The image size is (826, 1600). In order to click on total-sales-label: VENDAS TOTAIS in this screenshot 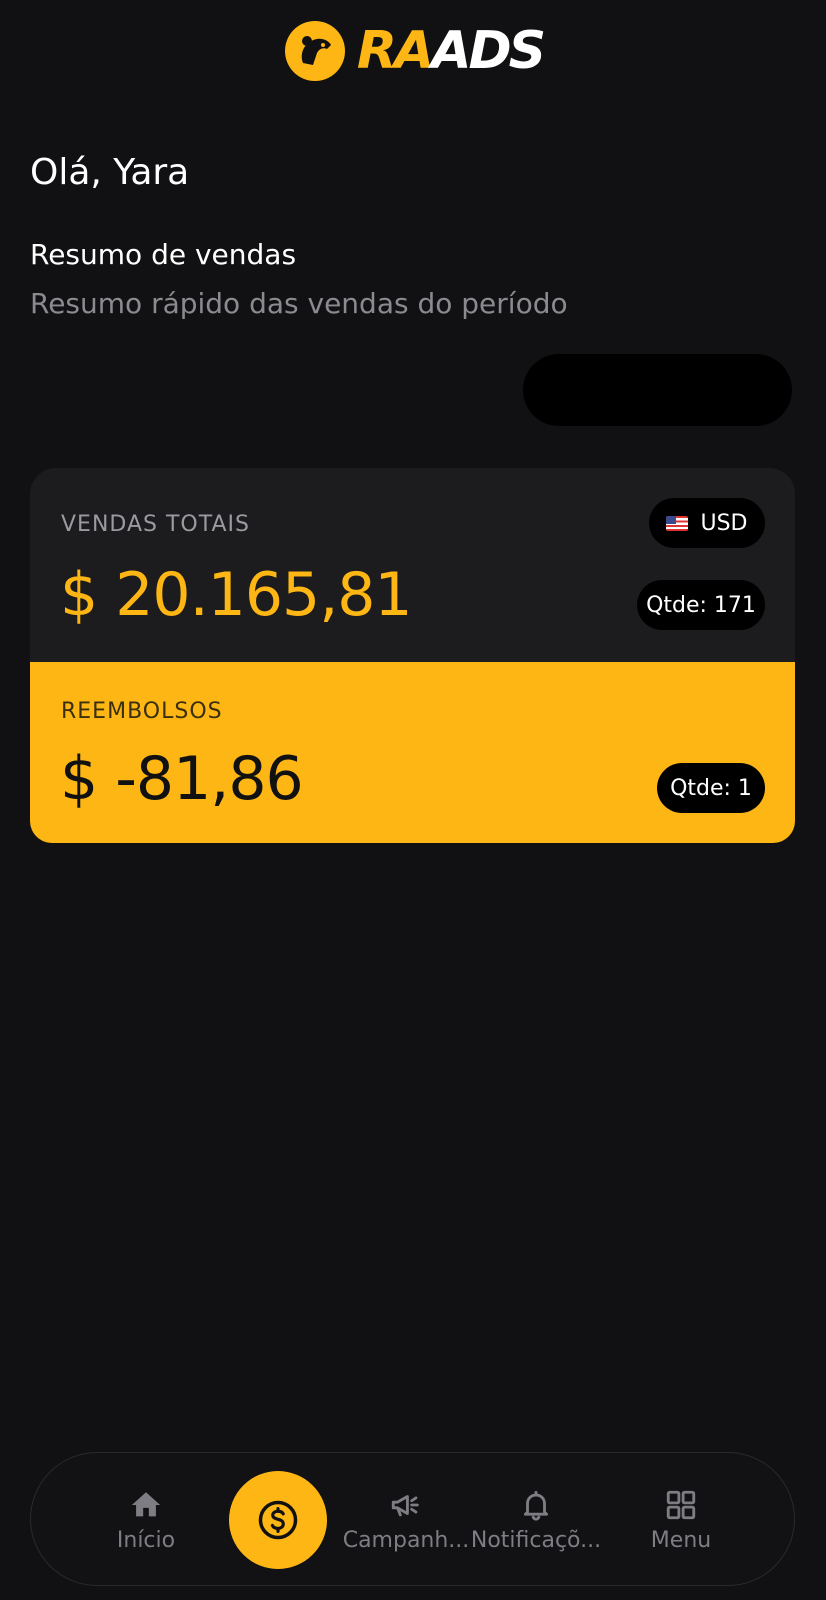, I will do `click(155, 524)`.